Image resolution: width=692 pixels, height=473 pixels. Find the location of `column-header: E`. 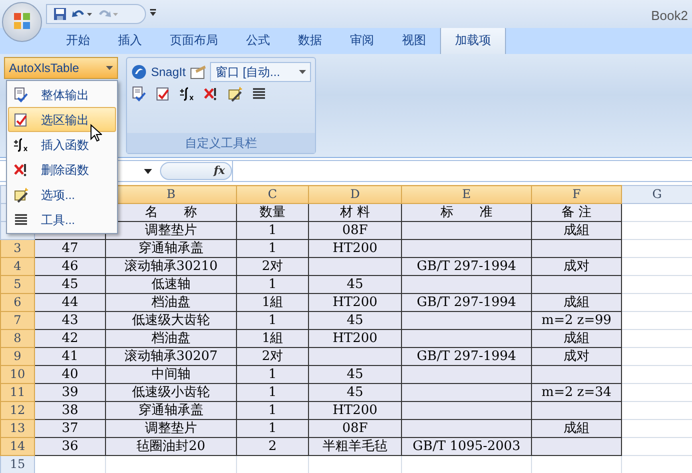

column-header: E is located at coordinates (467, 195).